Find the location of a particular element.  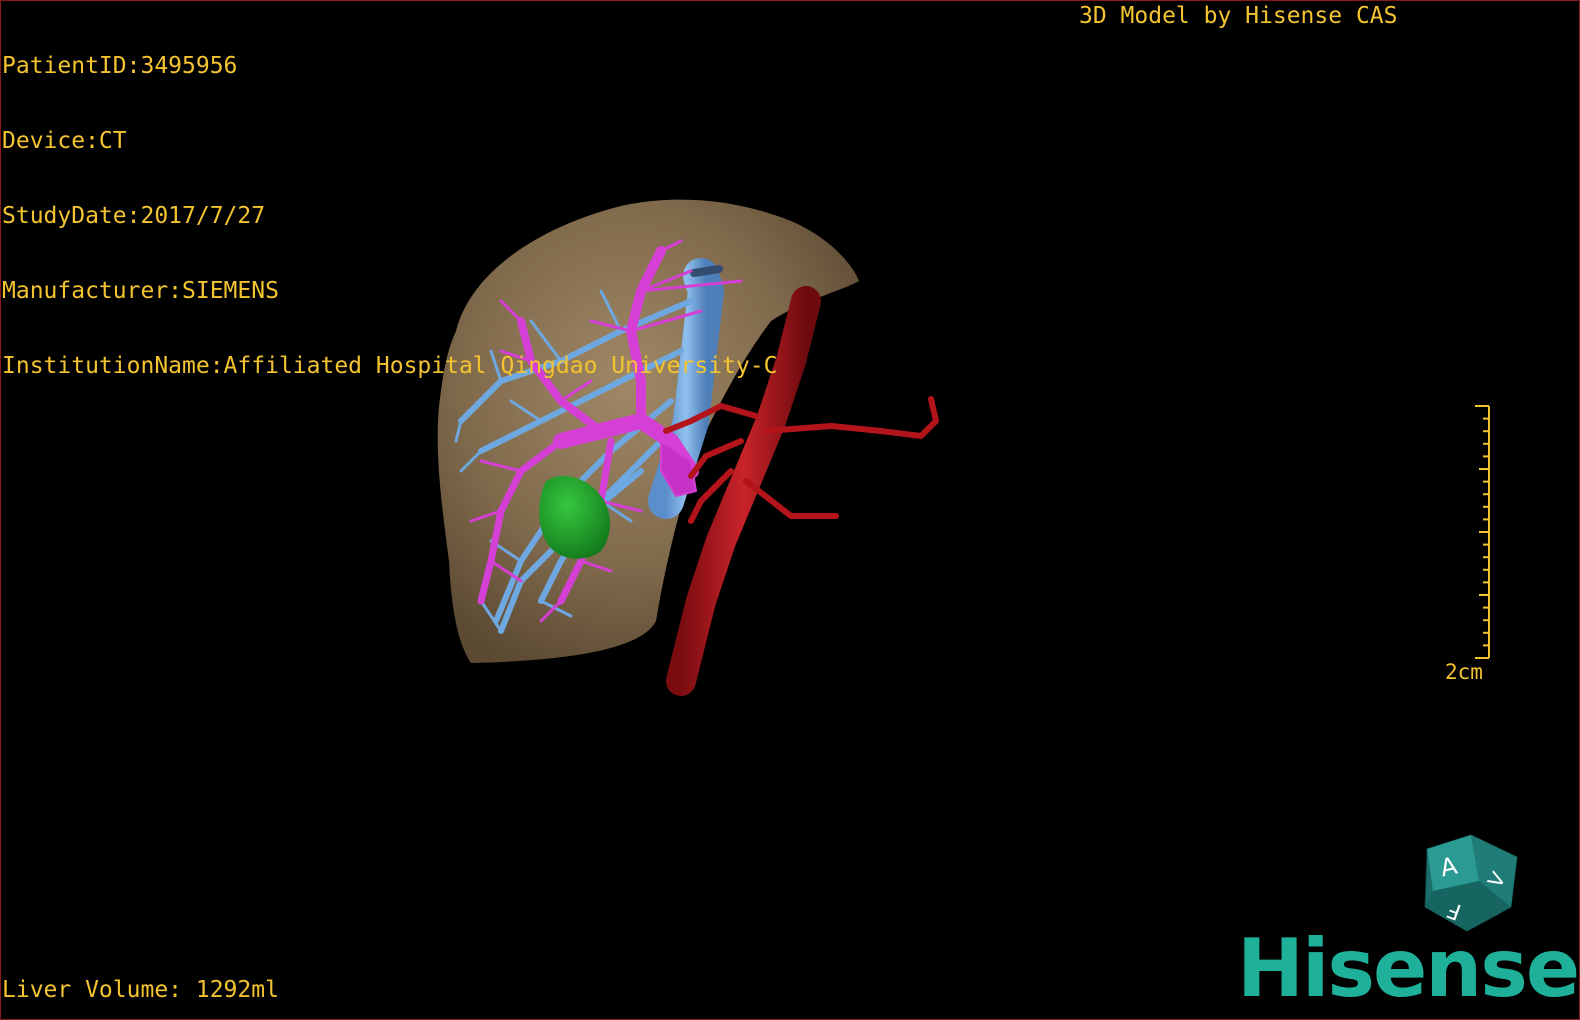

study-date: StudyDate:2017/7/27 is located at coordinates (134, 216).